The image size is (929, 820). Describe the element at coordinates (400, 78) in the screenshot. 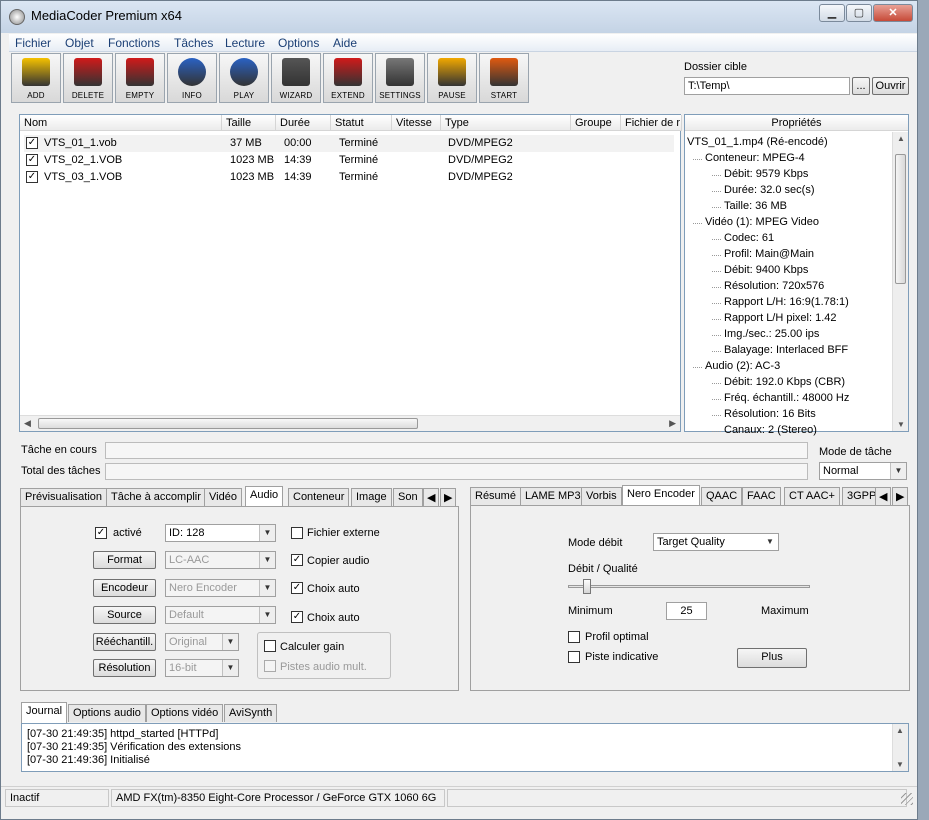

I see `toolbar-settings-button: SETTINGS` at that location.